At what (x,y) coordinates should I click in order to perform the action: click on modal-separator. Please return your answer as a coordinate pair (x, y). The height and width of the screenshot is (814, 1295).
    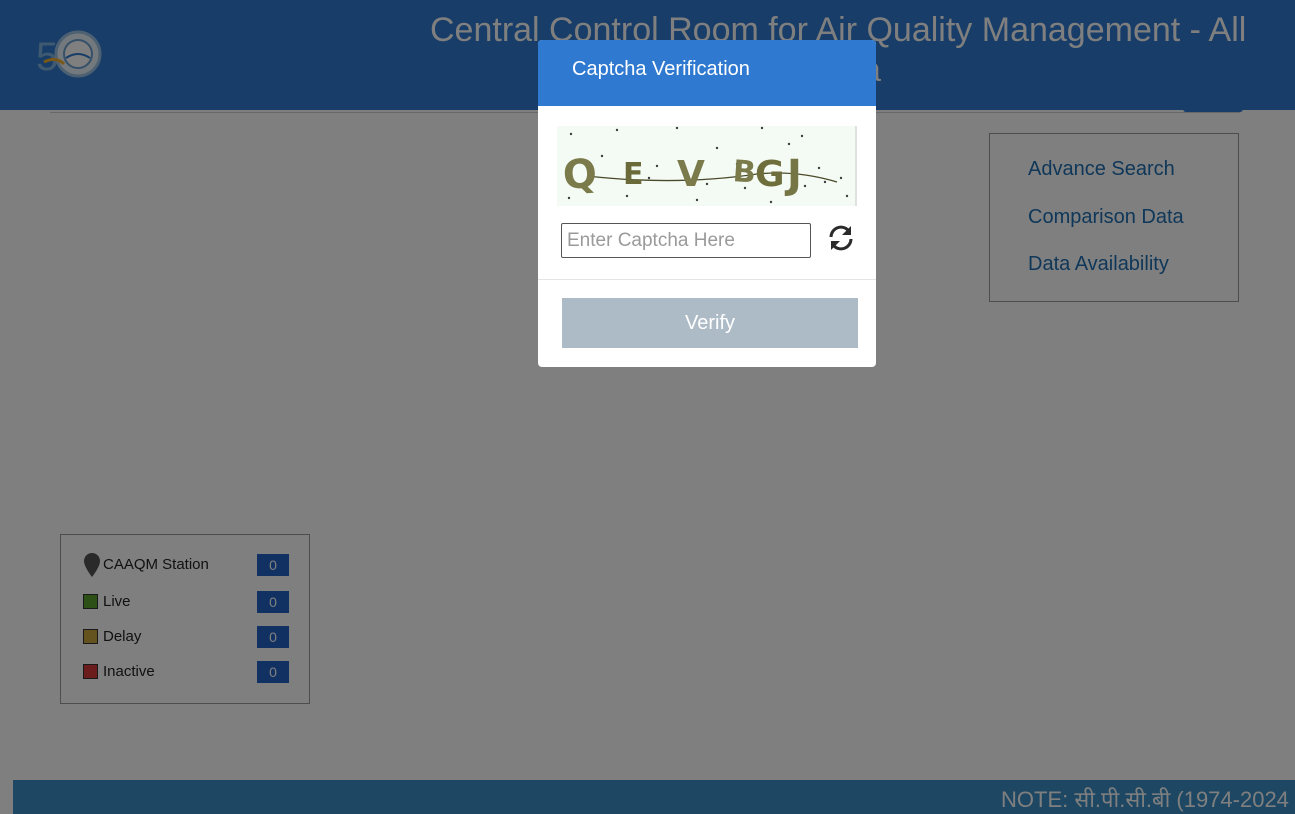
    Looking at the image, I should click on (707, 279).